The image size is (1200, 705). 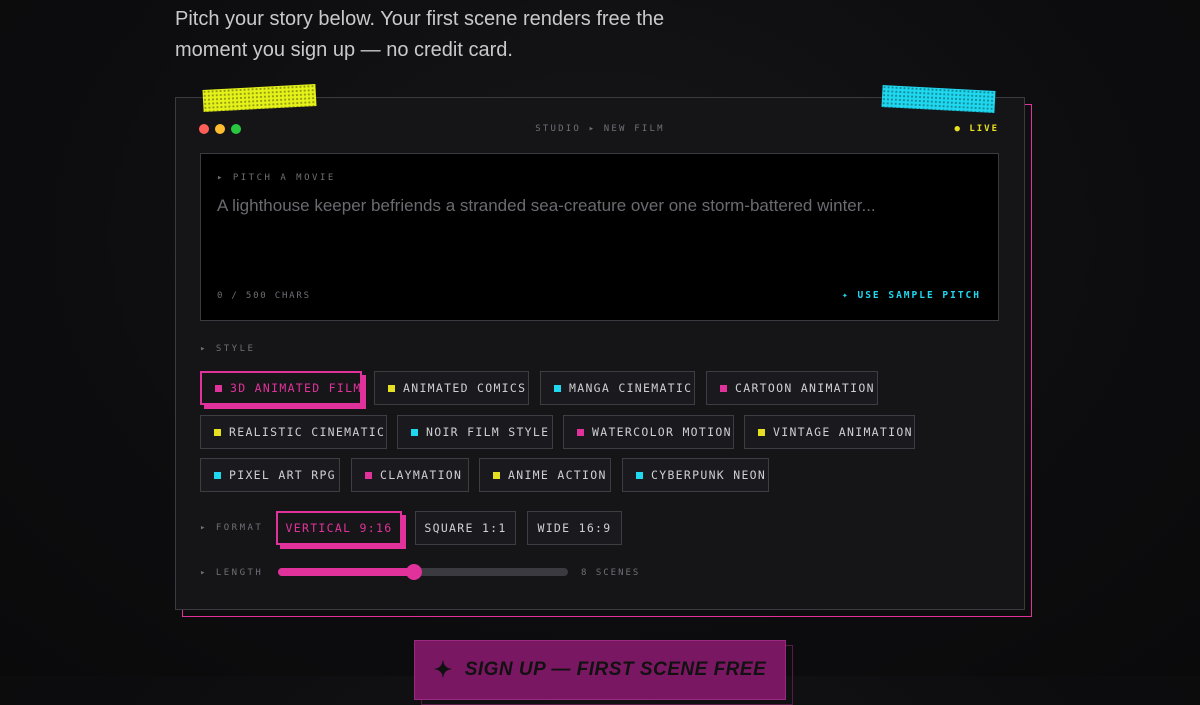 What do you see at coordinates (296, 388) in the screenshot?
I see `style-chip-label: 3D ANIMATED FILM` at bounding box center [296, 388].